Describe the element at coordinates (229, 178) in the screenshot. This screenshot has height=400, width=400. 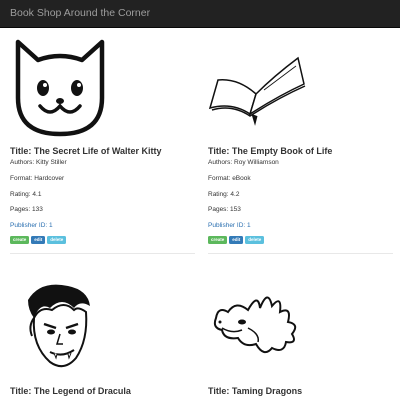
I see `book-format: Format: eBook` at that location.